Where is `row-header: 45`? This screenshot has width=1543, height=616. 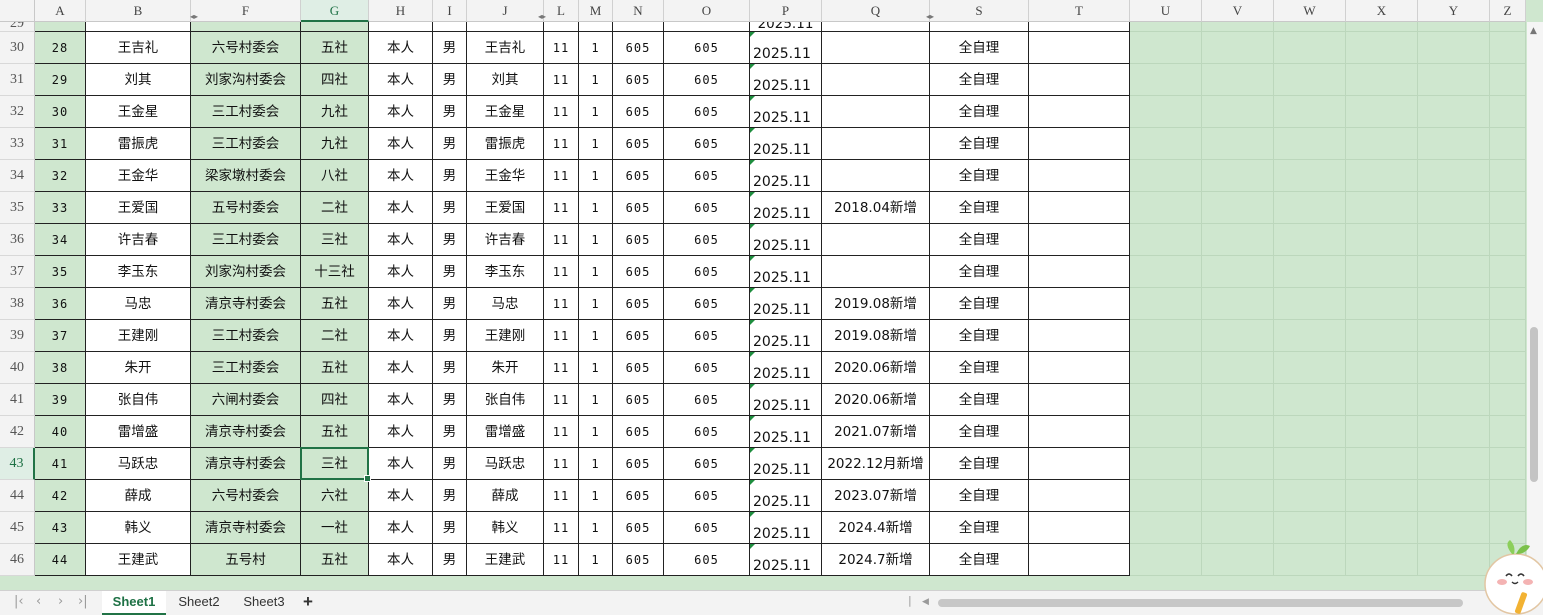 row-header: 45 is located at coordinates (17, 528).